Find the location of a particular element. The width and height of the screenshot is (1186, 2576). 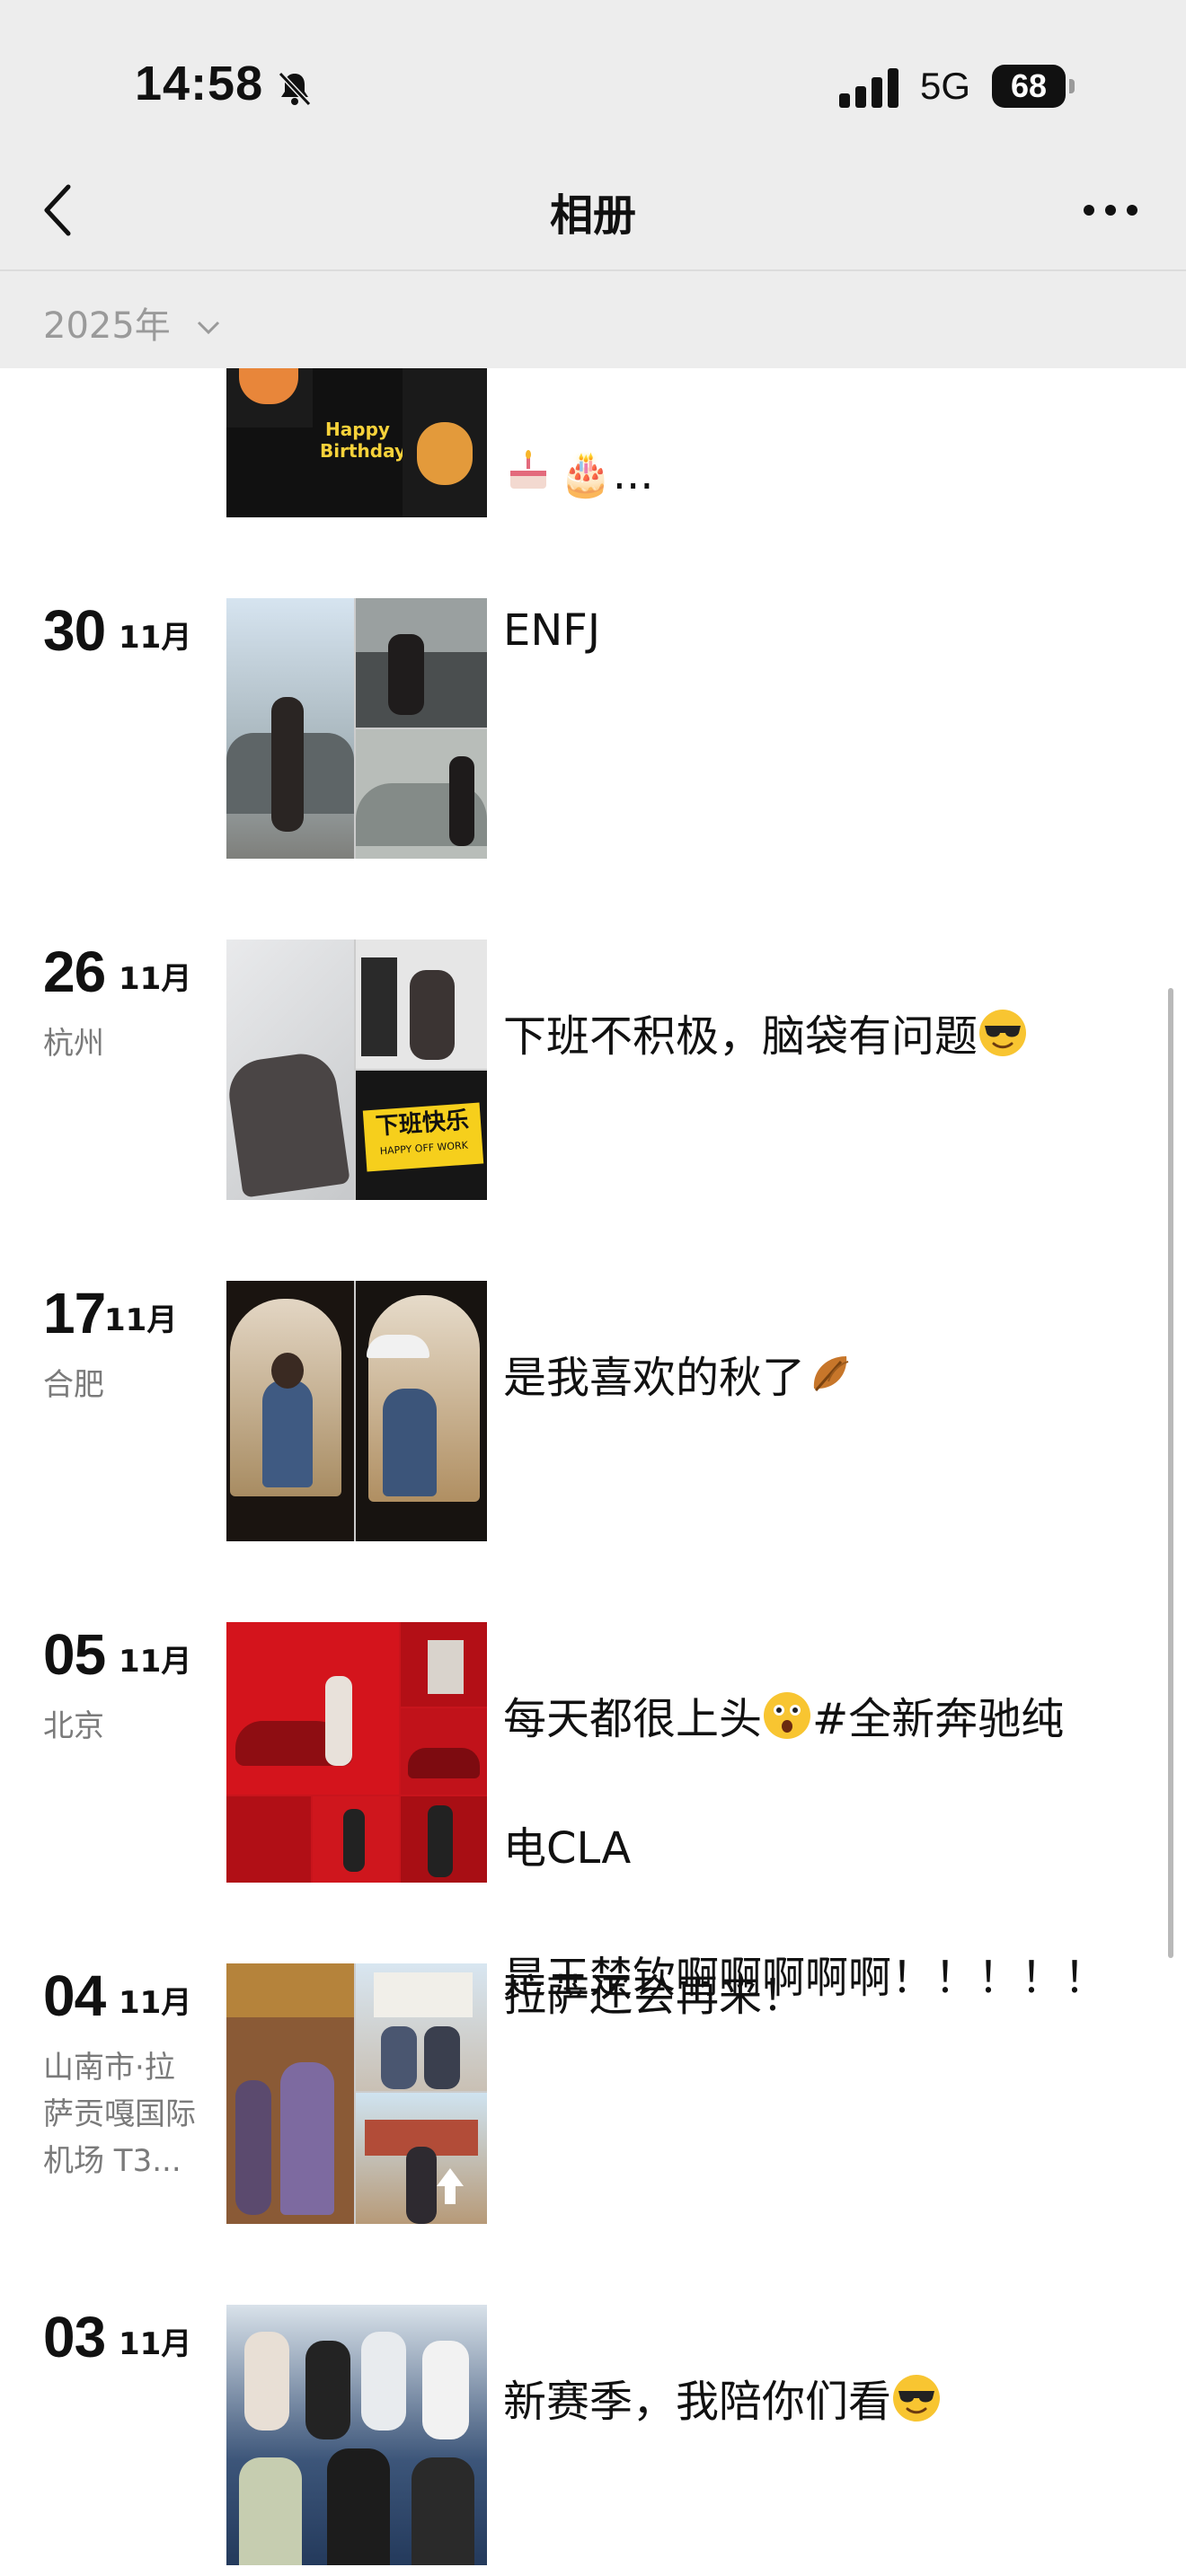

caption-text: 每天都很上头 is located at coordinates (633, 1719).